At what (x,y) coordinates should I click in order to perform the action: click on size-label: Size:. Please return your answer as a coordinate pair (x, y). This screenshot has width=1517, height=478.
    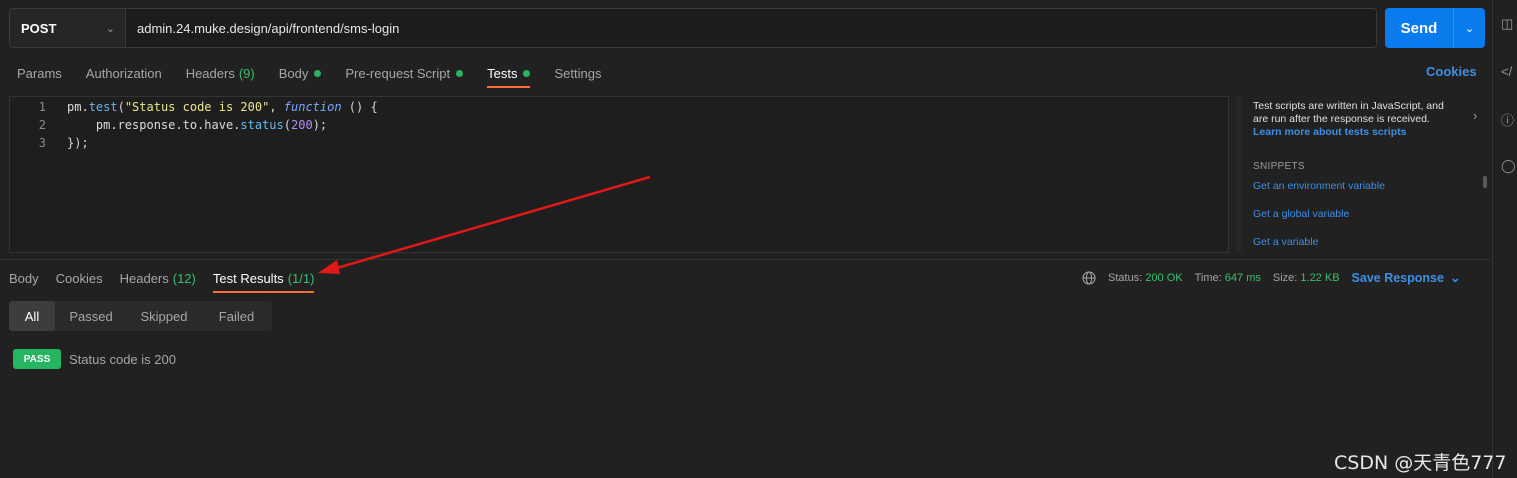
    Looking at the image, I should click on (1285, 277).